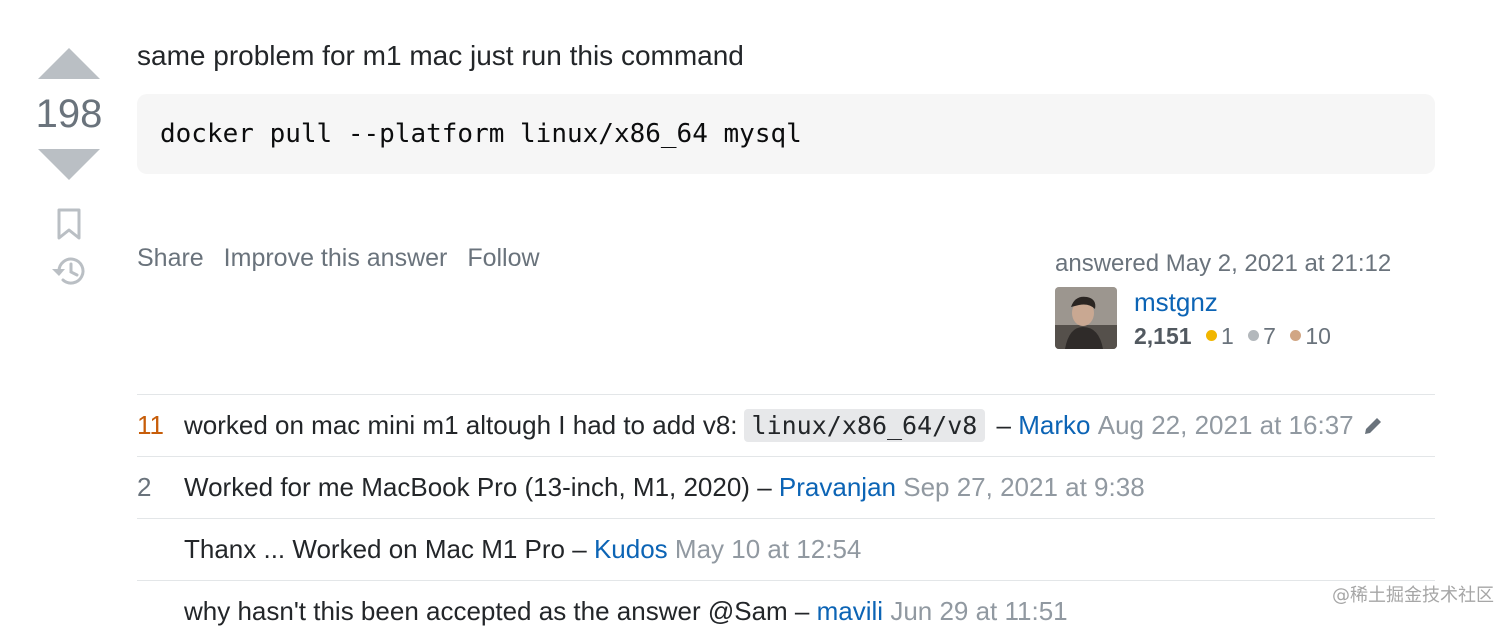 Image resolution: width=1512 pixels, height=642 pixels. What do you see at coordinates (1373, 426) in the screenshot?
I see `pencil-icon` at bounding box center [1373, 426].